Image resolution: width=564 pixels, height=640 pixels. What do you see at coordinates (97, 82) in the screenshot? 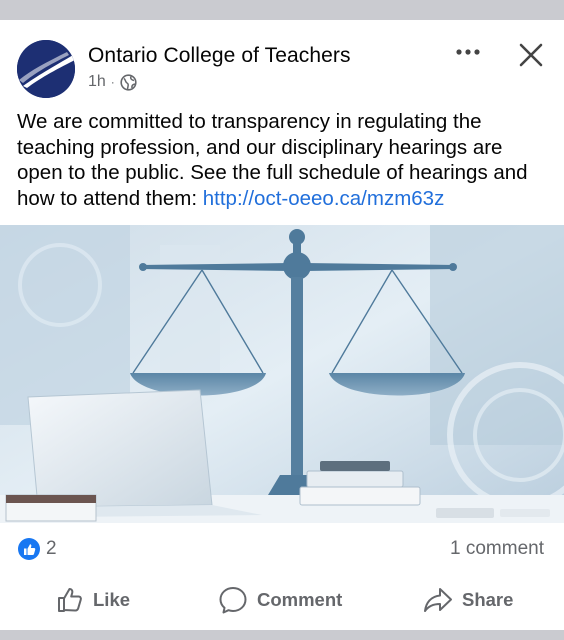
I see `post-time: 1h` at bounding box center [97, 82].